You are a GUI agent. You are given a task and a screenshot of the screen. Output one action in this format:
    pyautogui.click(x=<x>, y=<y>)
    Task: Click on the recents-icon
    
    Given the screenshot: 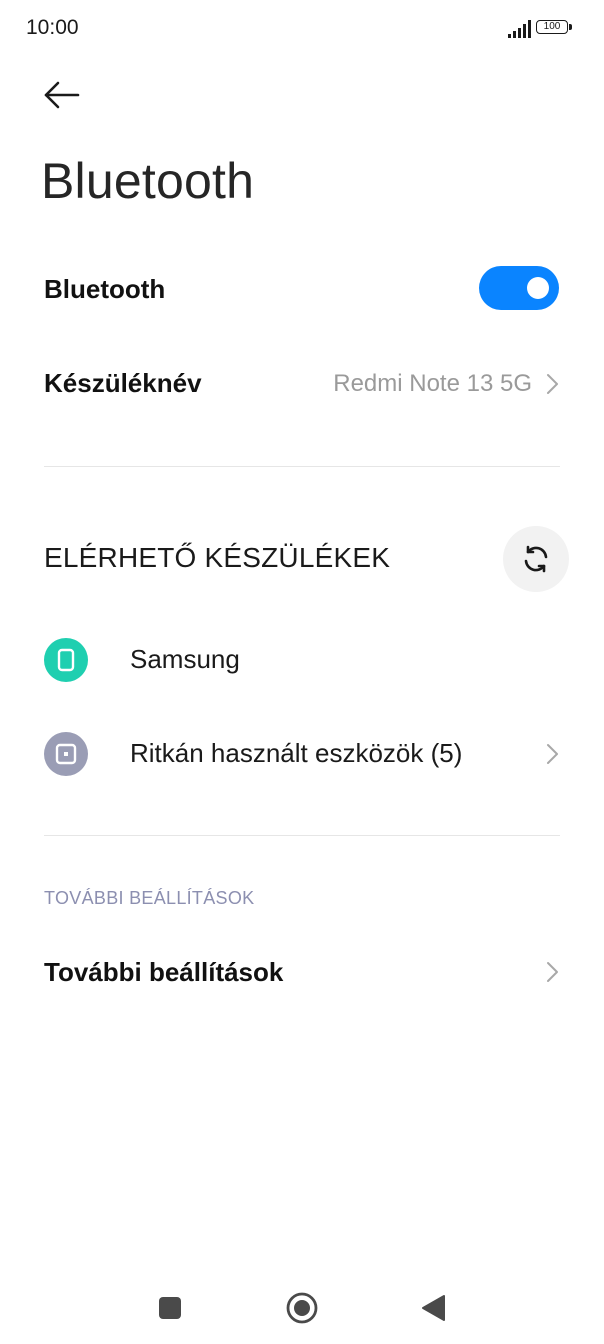 What is the action you would take?
    pyautogui.click(x=170, y=1308)
    